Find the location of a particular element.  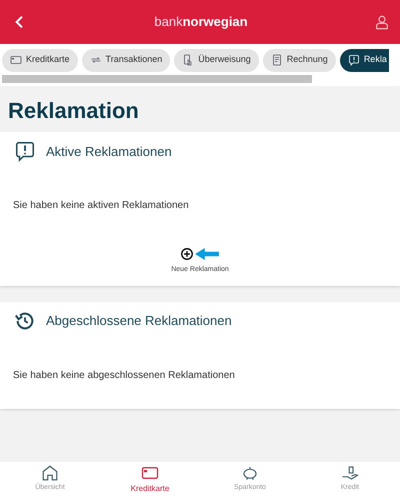

scrollbar is located at coordinates (200, 79).